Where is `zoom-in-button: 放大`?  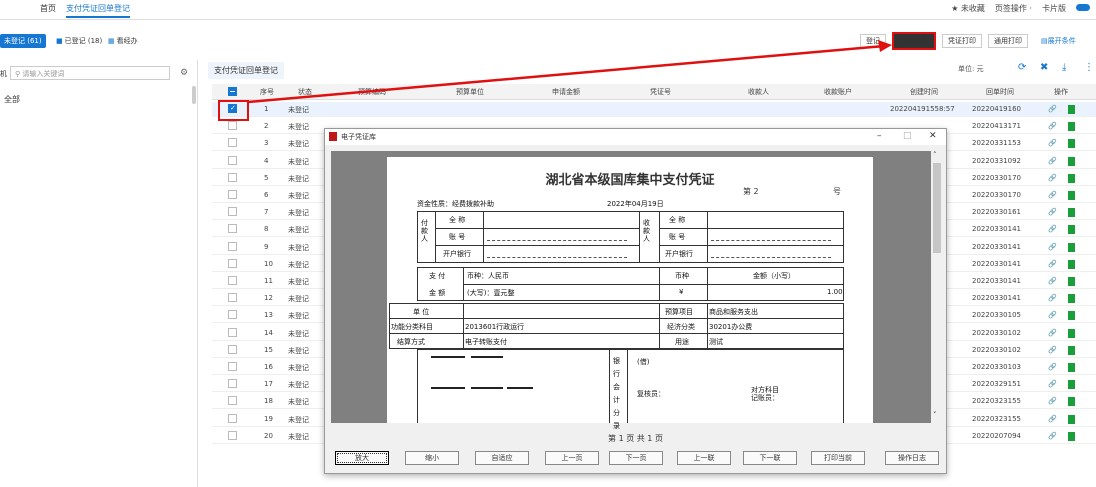
zoom-in-button: 放大 is located at coordinates (362, 458).